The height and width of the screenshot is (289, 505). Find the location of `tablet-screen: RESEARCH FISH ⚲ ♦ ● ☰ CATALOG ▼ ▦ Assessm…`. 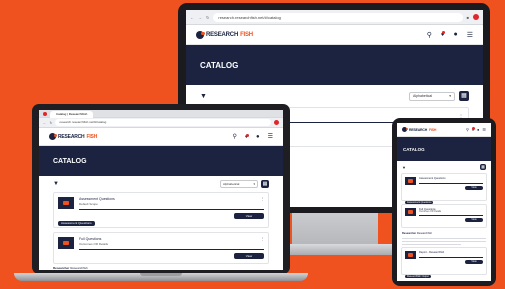

tablet-screen: RESEARCH FISH ⚲ ♦ ● ☰ CATALOG ▼ ▦ Assessm… is located at coordinates (444, 202).